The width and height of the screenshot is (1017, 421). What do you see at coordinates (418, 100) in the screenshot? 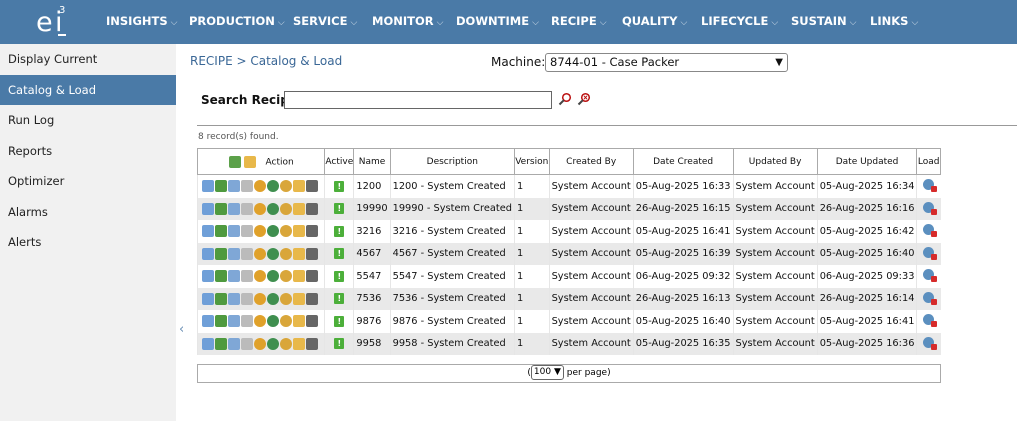
I see `search-recipe-input` at bounding box center [418, 100].